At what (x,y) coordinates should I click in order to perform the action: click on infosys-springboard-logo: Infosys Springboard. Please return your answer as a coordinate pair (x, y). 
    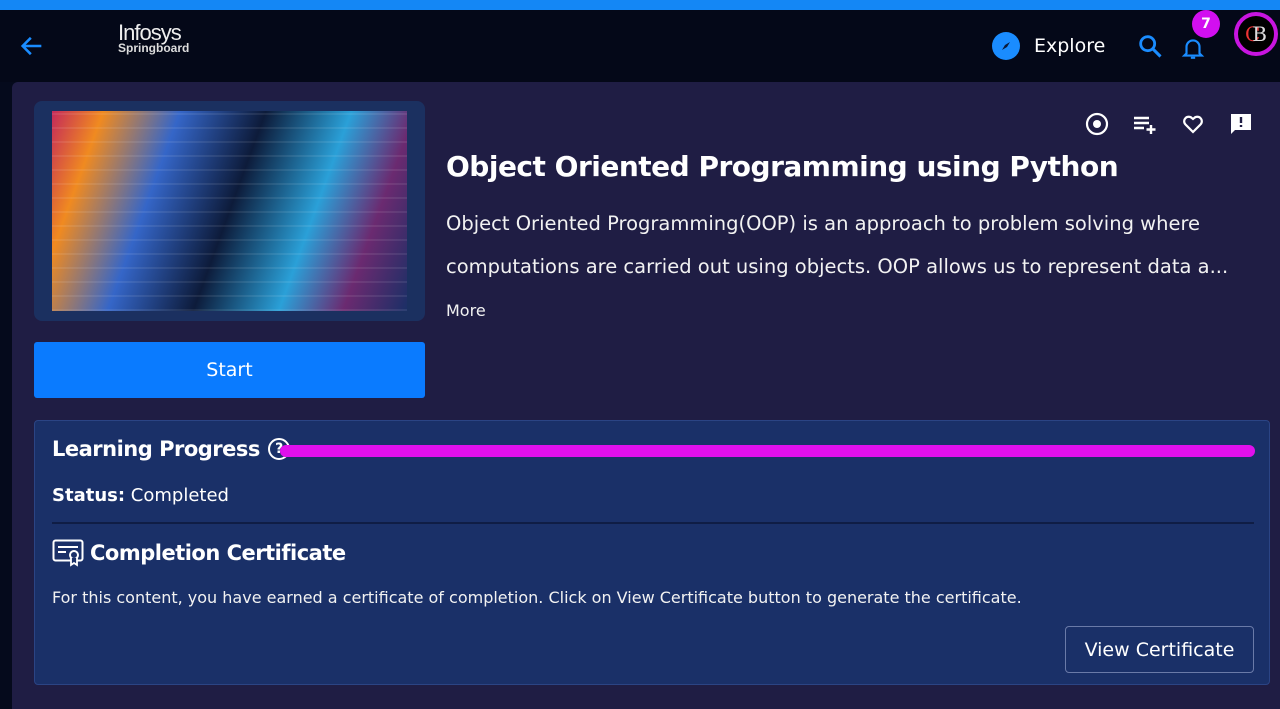
    Looking at the image, I should click on (154, 38).